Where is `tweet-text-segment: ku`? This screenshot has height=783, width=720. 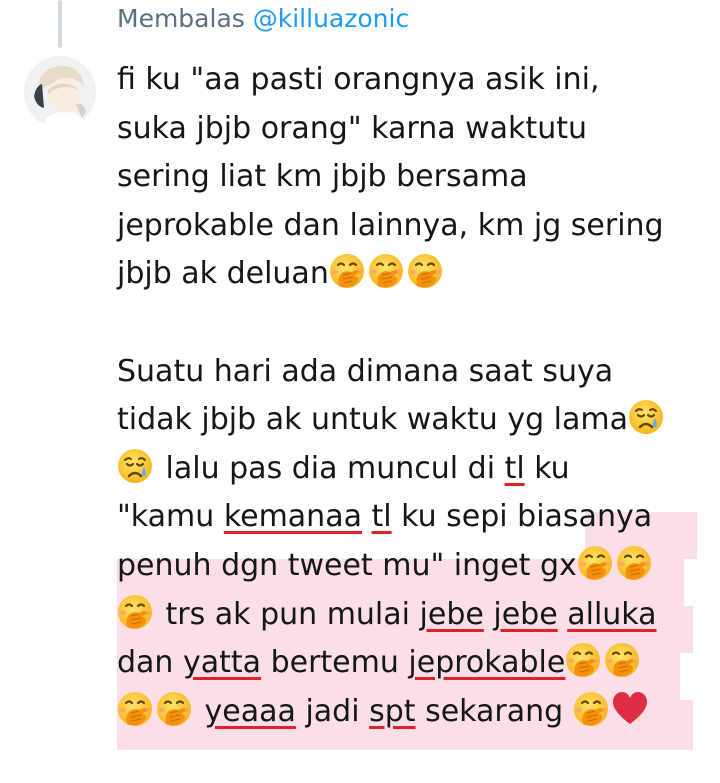
tweet-text-segment: ku is located at coordinates (547, 468).